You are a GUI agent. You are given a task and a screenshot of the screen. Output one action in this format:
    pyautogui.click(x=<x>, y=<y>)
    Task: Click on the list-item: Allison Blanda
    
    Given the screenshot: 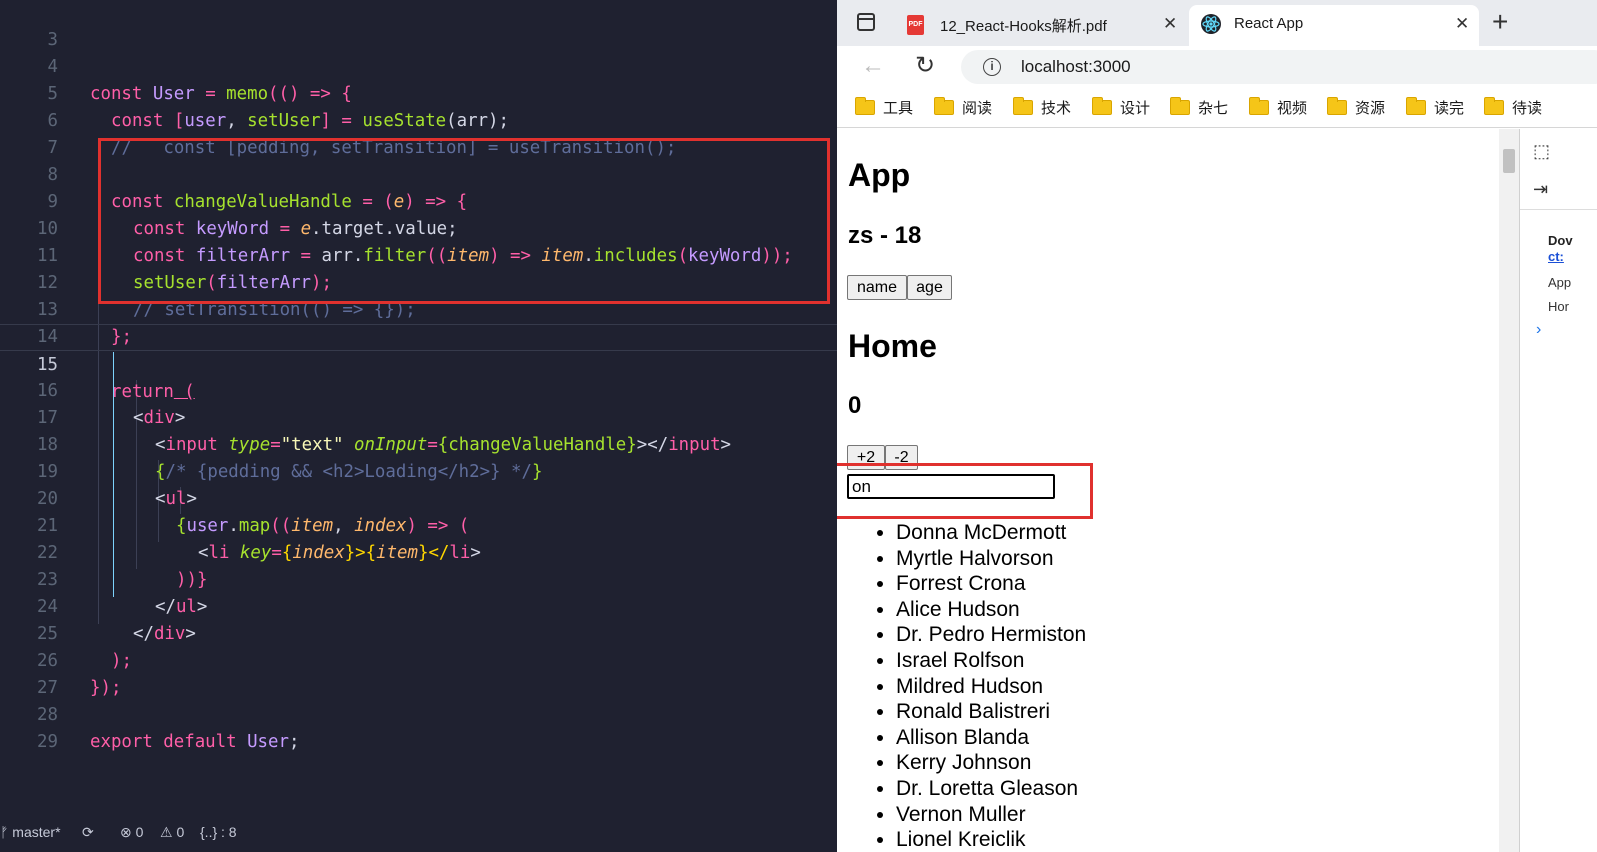 What is the action you would take?
    pyautogui.click(x=991, y=738)
    